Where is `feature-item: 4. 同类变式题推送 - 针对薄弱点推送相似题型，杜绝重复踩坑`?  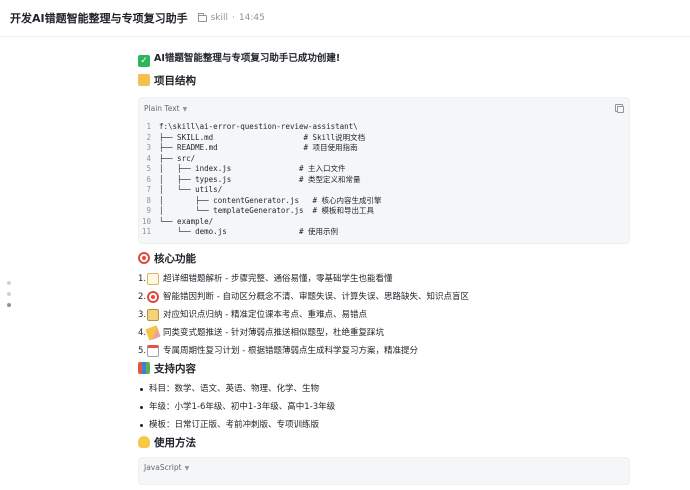
feature-item: 4. 同类变式题推送 - 针对薄弱点推送相似题型，杜绝重复踩坑 is located at coordinates (384, 333).